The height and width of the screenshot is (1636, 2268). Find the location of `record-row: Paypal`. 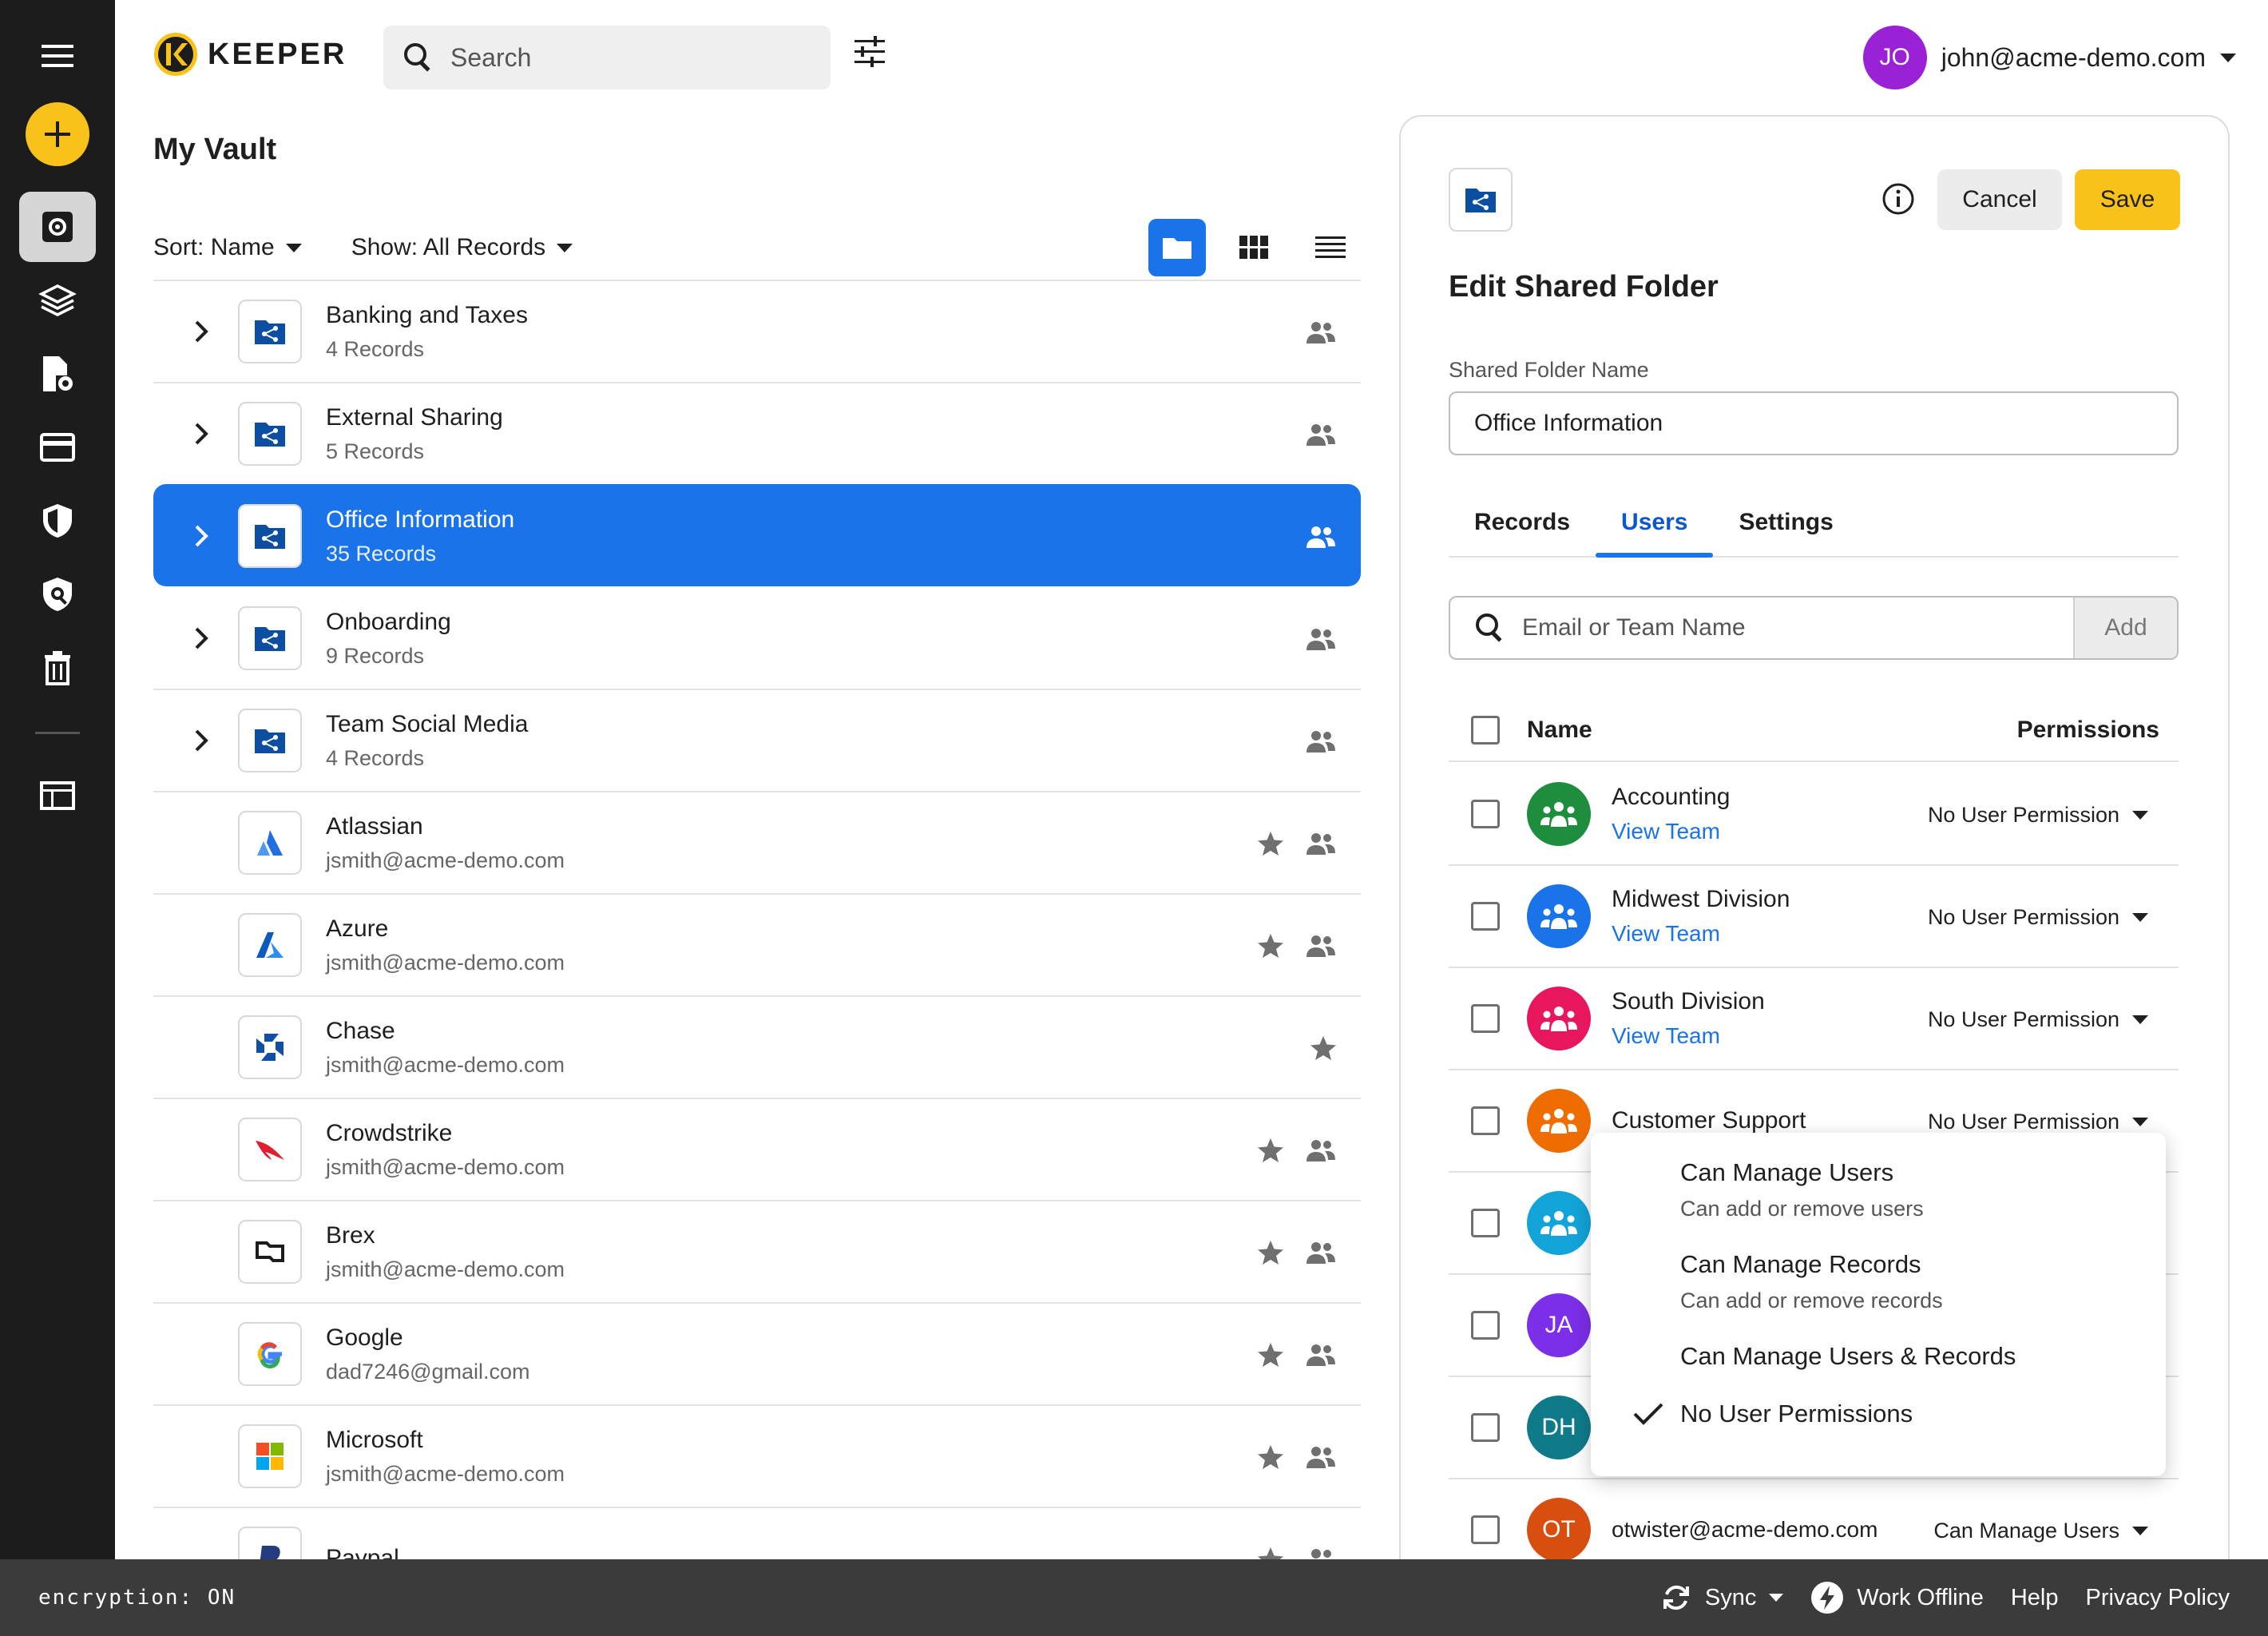

record-row: Paypal is located at coordinates (757, 1533).